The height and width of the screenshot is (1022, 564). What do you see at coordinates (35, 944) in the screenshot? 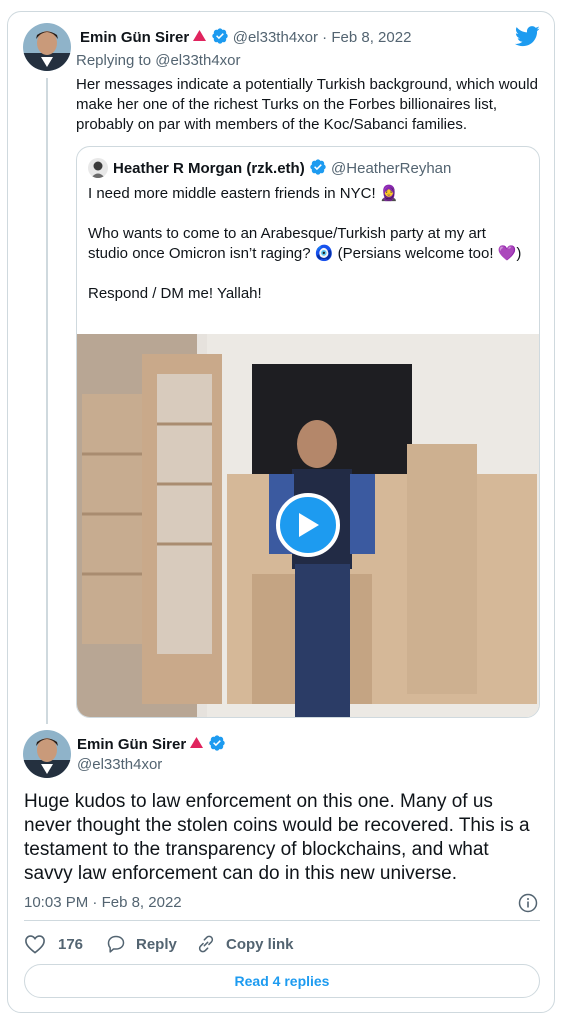
I see `heart-icon` at bounding box center [35, 944].